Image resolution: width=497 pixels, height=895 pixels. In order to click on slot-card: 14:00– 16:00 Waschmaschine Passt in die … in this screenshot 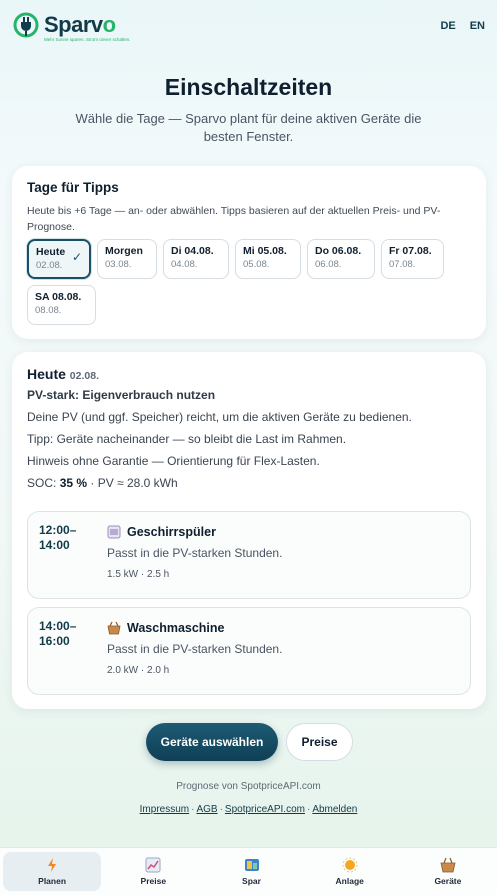, I will do `click(249, 651)`.